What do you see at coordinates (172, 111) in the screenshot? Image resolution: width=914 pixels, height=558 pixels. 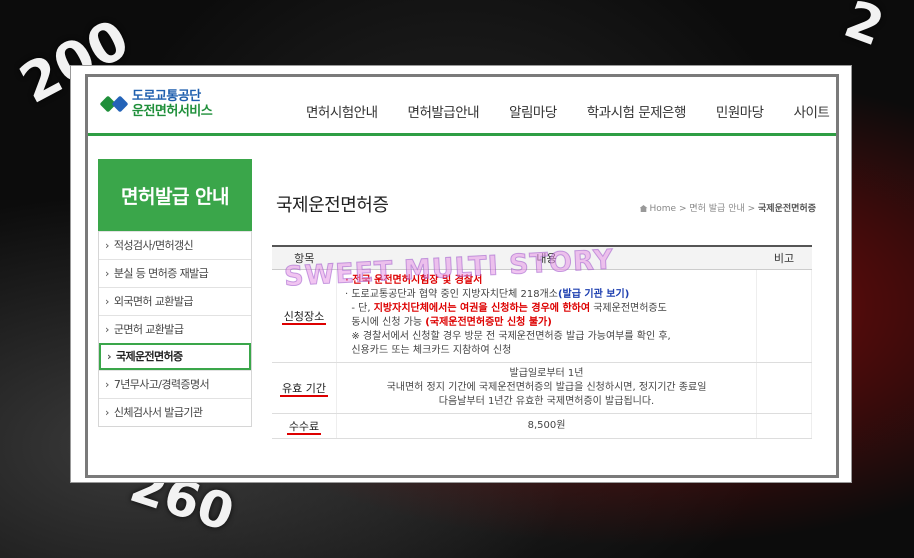 I see `logo-line2: 운전면허서비스` at bounding box center [172, 111].